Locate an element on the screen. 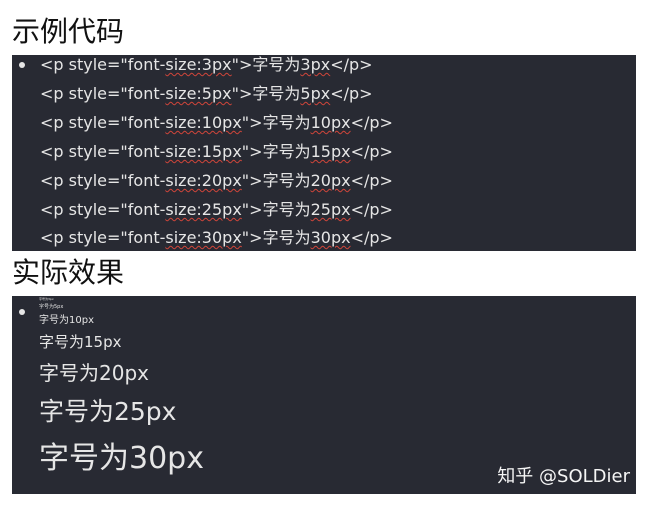 Image resolution: width=647 pixels, height=506 pixels. code-line: <p style="font-size:30px">字号为30px</p> is located at coordinates (216, 238).